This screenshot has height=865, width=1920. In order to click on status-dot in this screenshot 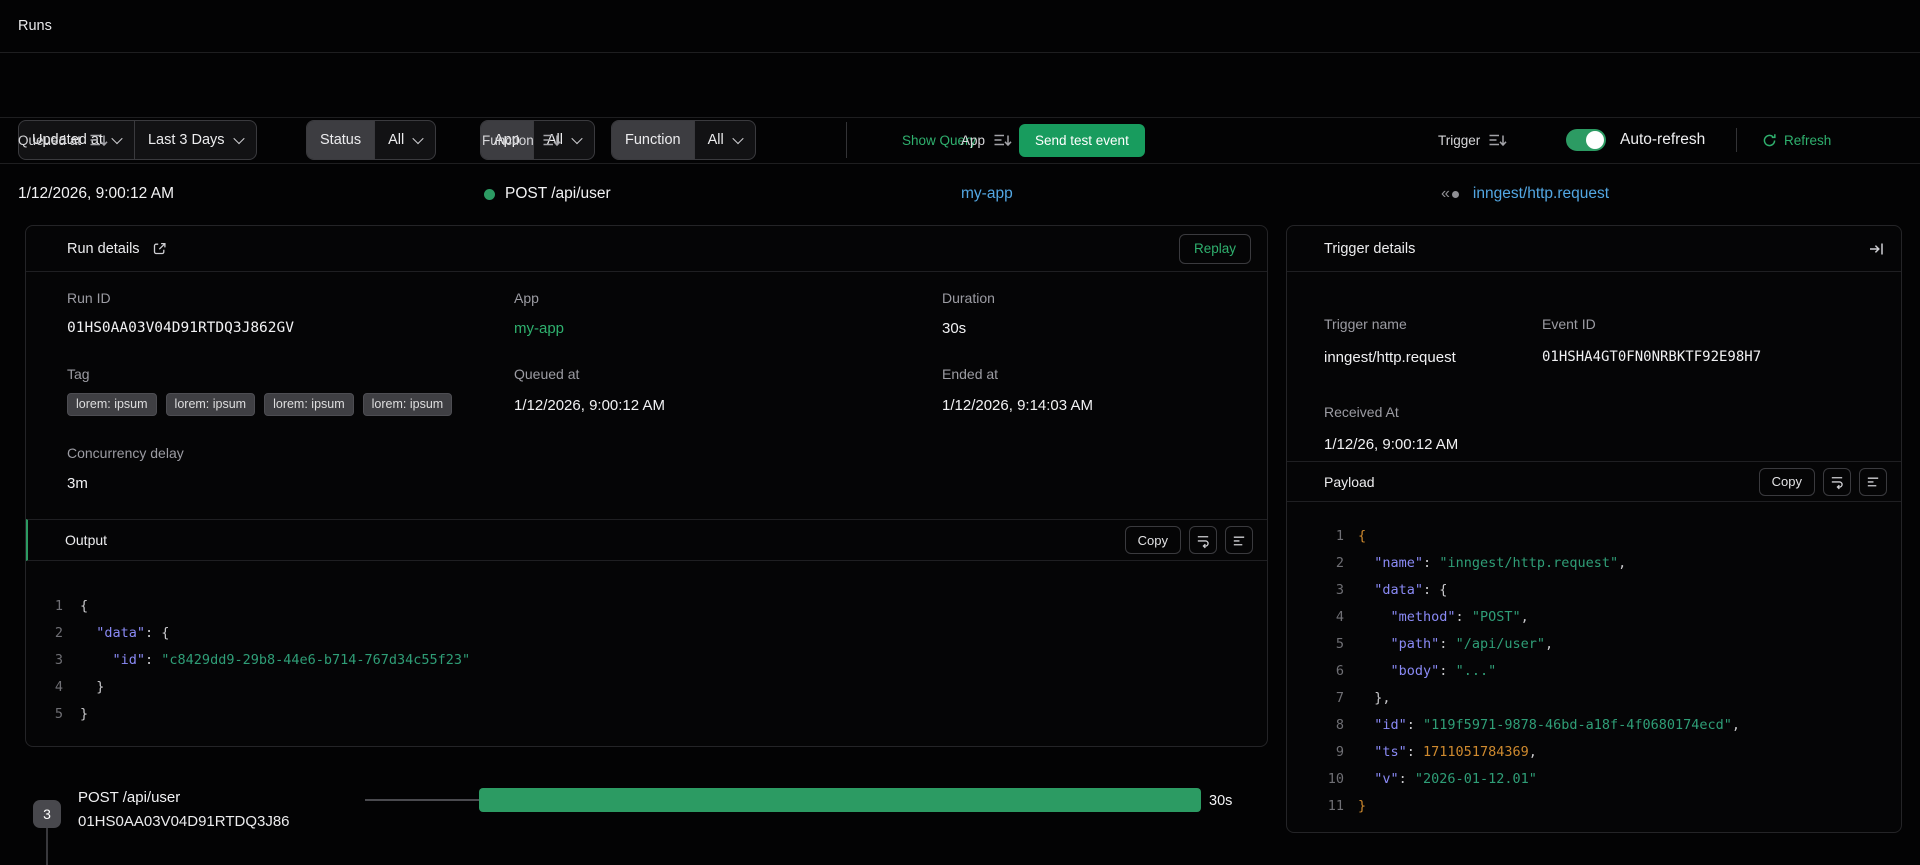, I will do `click(489, 194)`.